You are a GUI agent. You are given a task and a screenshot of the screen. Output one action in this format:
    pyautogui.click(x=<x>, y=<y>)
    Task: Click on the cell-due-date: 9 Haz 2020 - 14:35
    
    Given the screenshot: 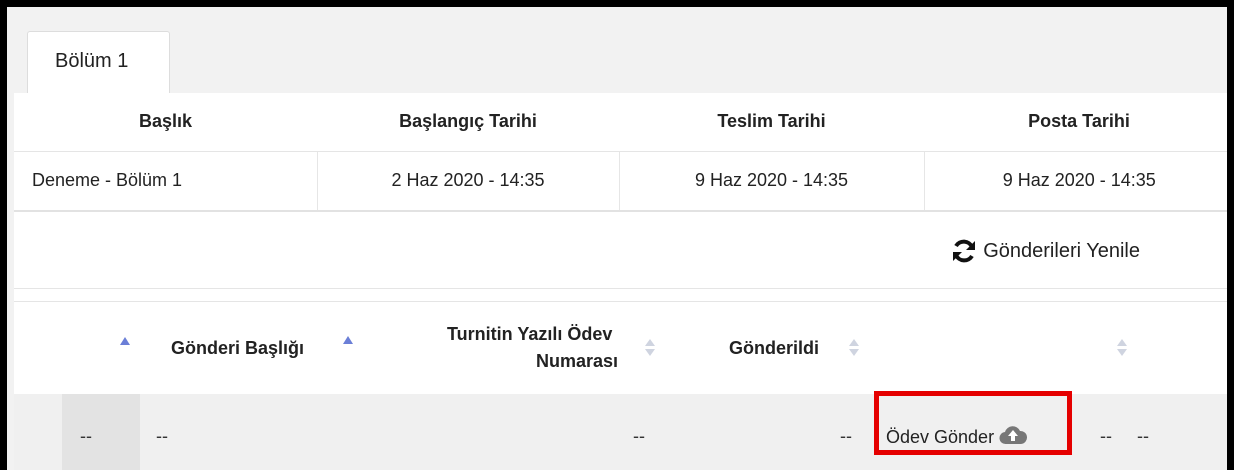 What is the action you would take?
    pyautogui.click(x=772, y=181)
    